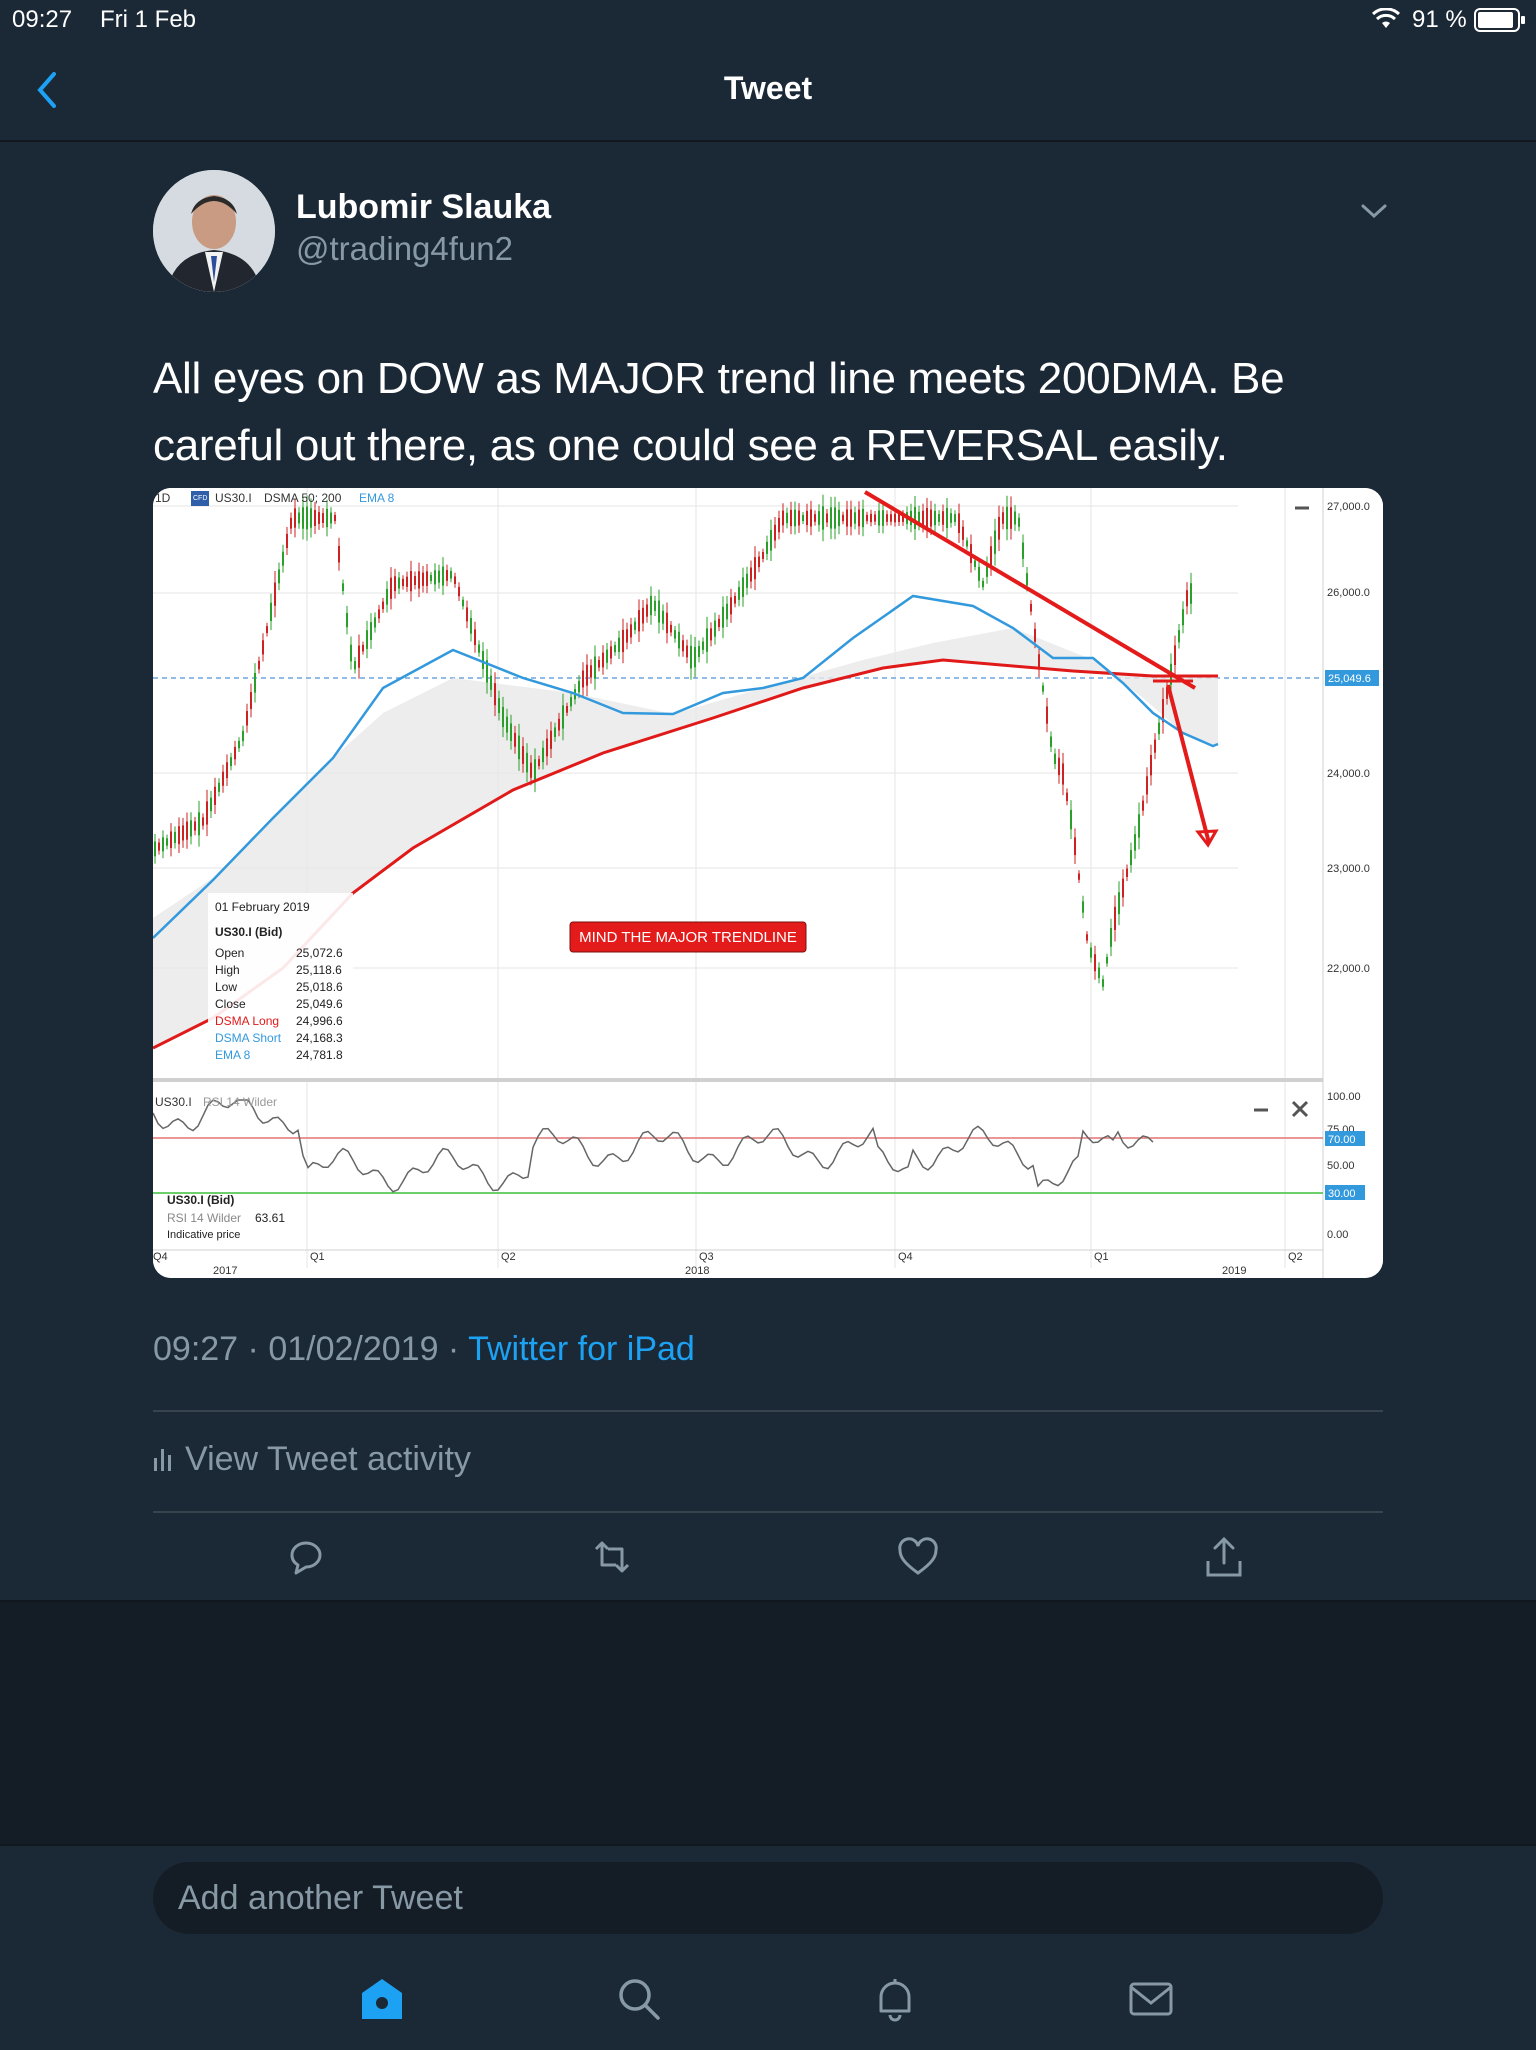 This screenshot has height=2050, width=1536. Describe the element at coordinates (404, 249) in the screenshot. I see `author-handle: @trading4fun2` at that location.